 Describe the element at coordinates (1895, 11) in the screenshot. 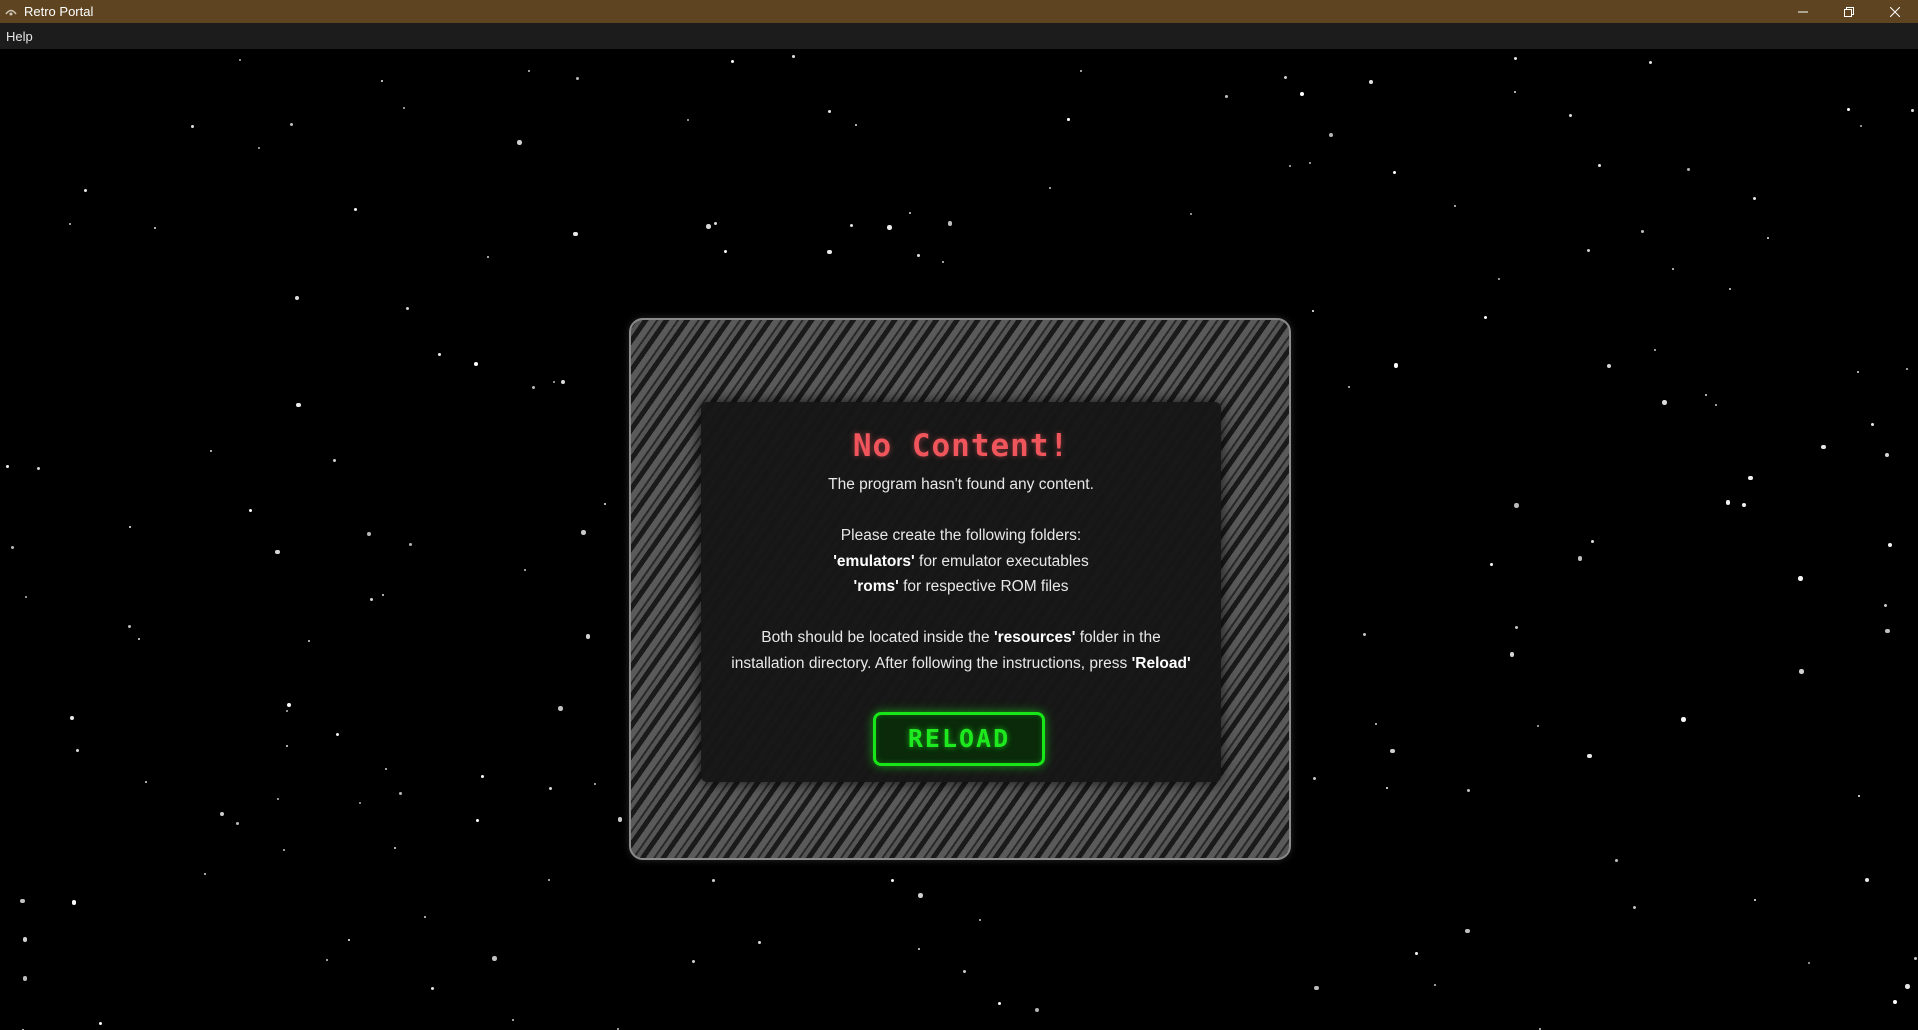

I see `close-button` at that location.